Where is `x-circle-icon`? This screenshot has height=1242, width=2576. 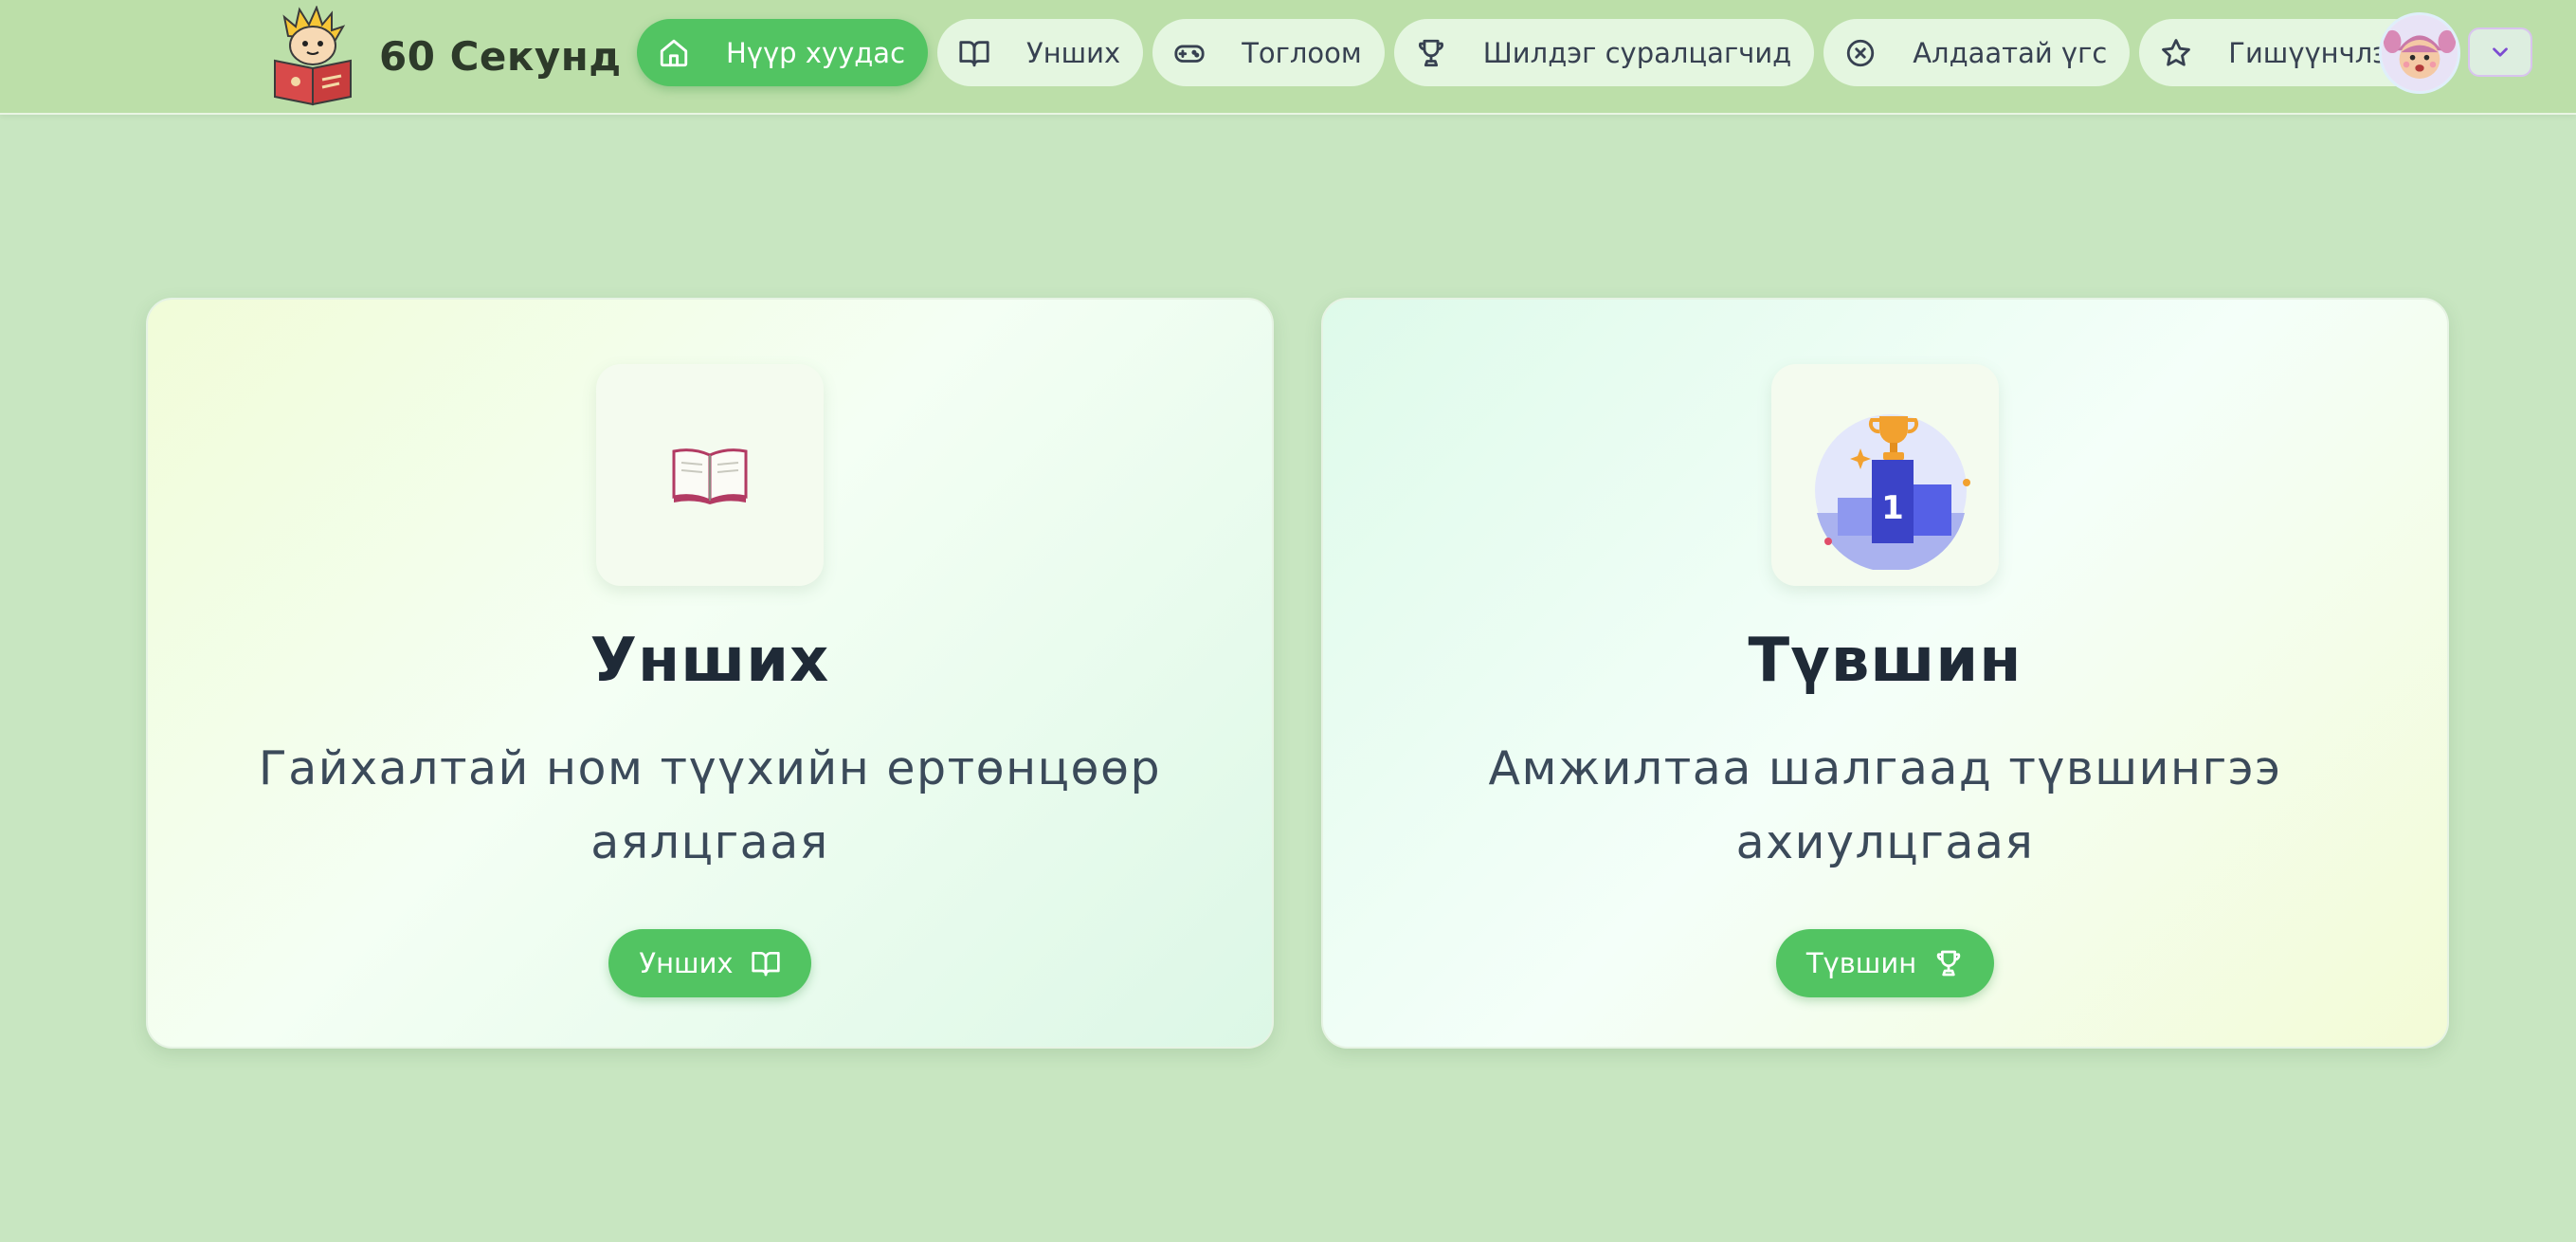
x-circle-icon is located at coordinates (1861, 52).